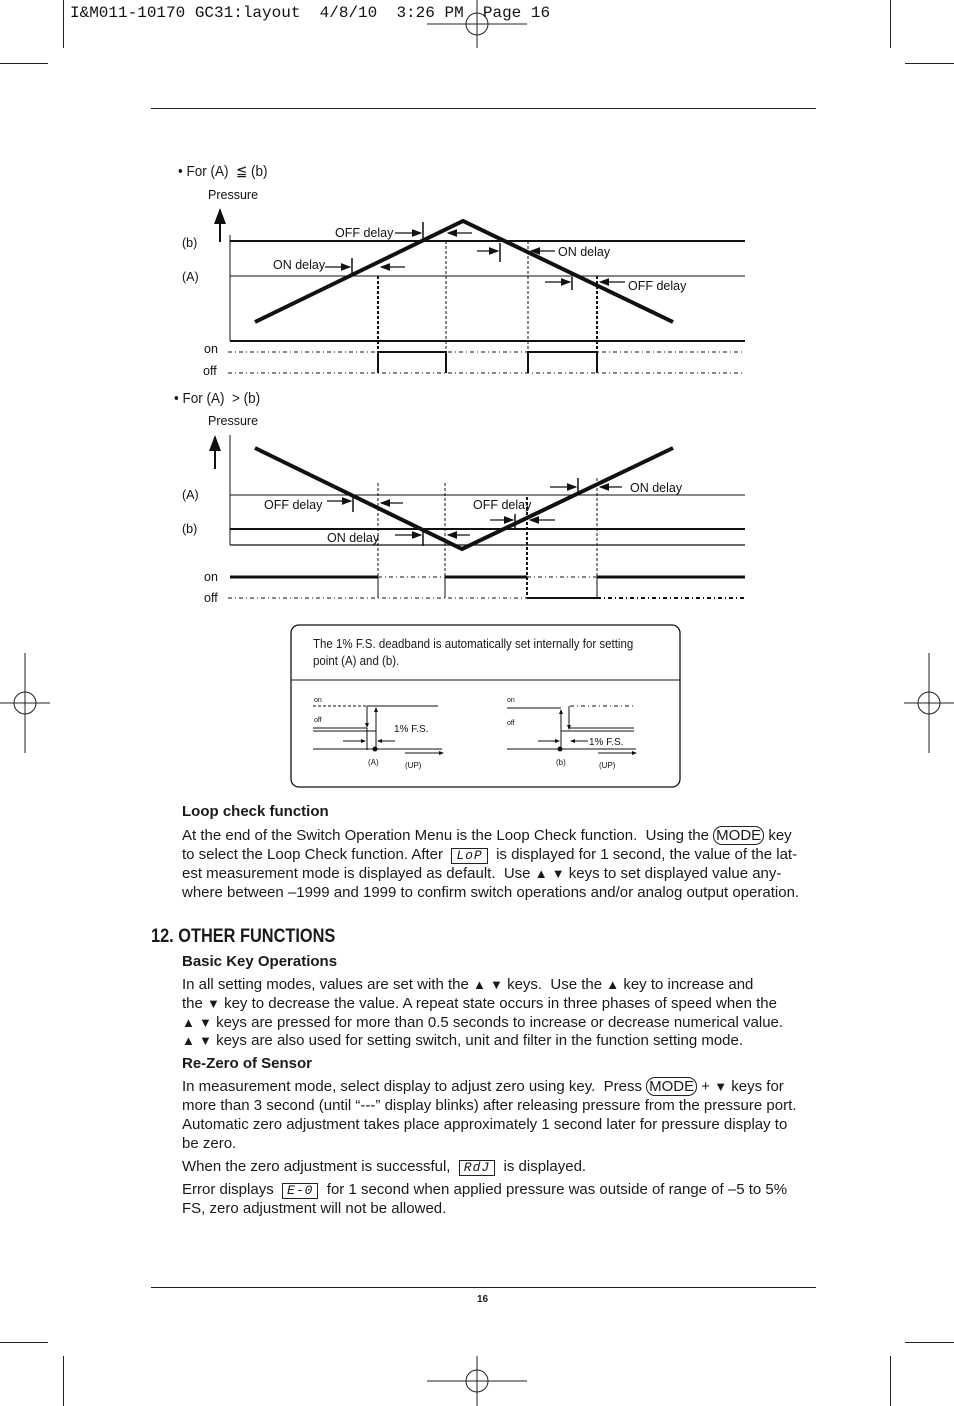 This screenshot has width=954, height=1406. I want to click on text-segment: key to increase and, so click(686, 984).